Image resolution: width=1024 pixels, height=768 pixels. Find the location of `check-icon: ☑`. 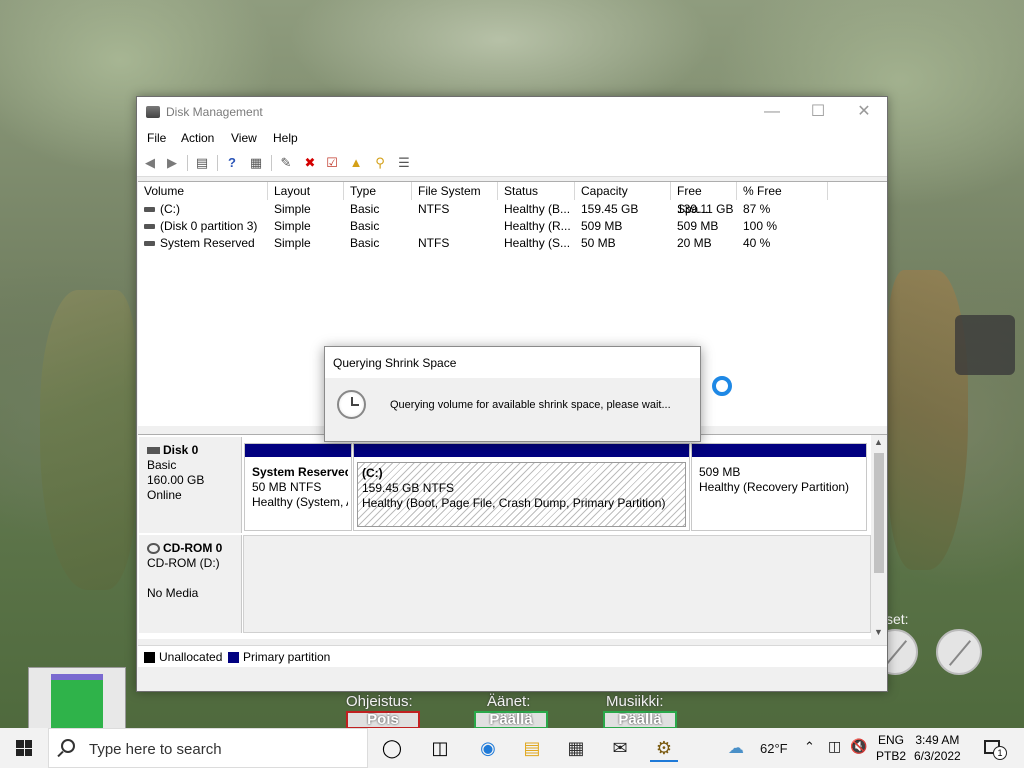

check-icon: ☑ is located at coordinates (332, 163).